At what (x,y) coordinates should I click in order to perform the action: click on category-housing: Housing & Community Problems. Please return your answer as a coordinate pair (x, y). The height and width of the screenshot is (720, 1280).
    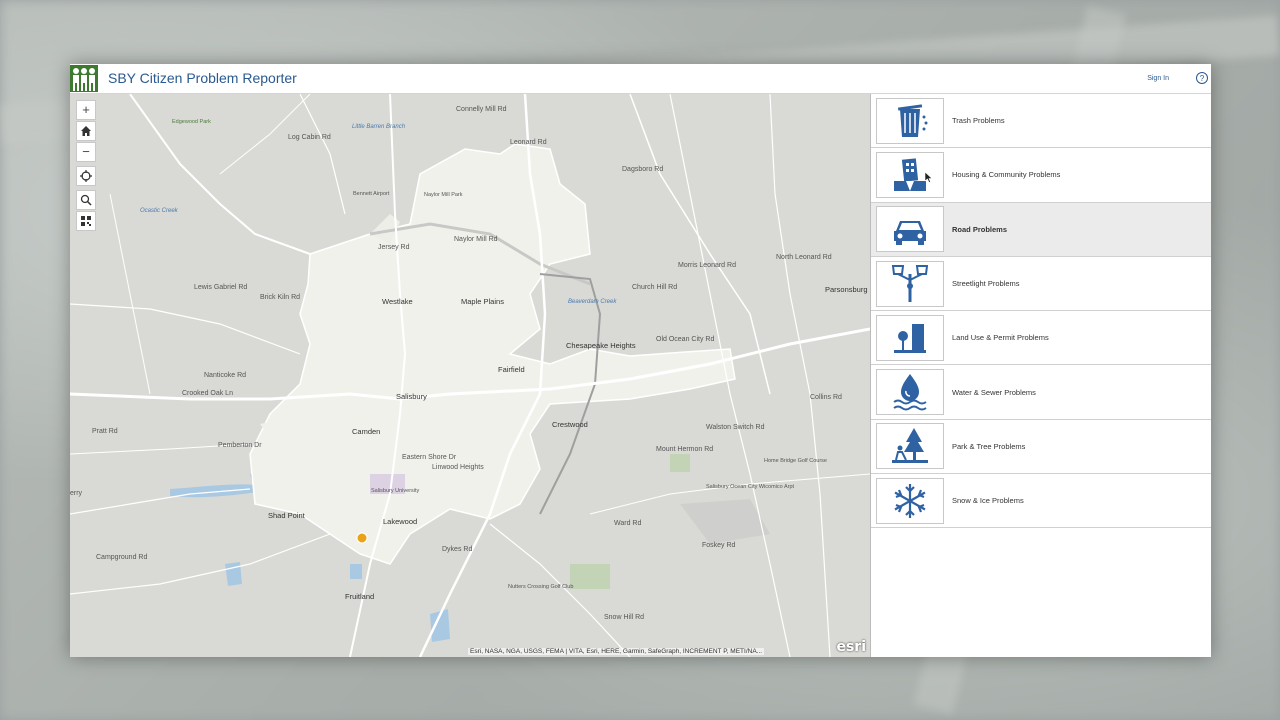
    Looking at the image, I should click on (1041, 175).